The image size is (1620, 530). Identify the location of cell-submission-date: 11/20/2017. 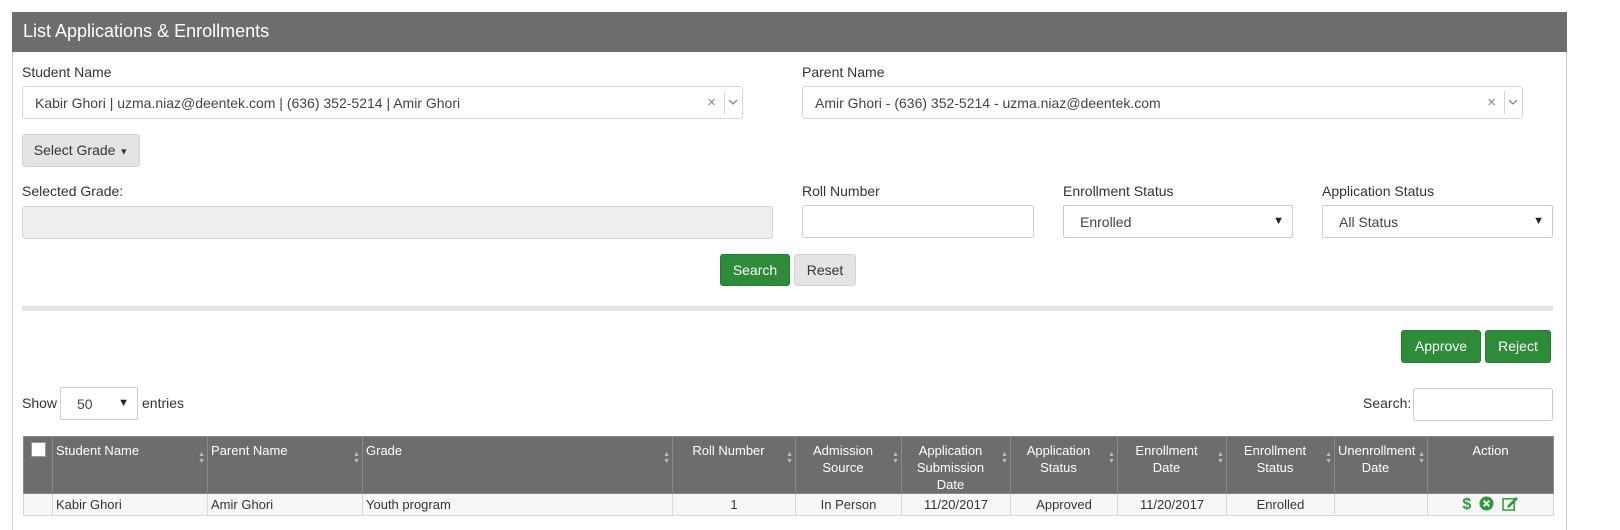
(956, 504).